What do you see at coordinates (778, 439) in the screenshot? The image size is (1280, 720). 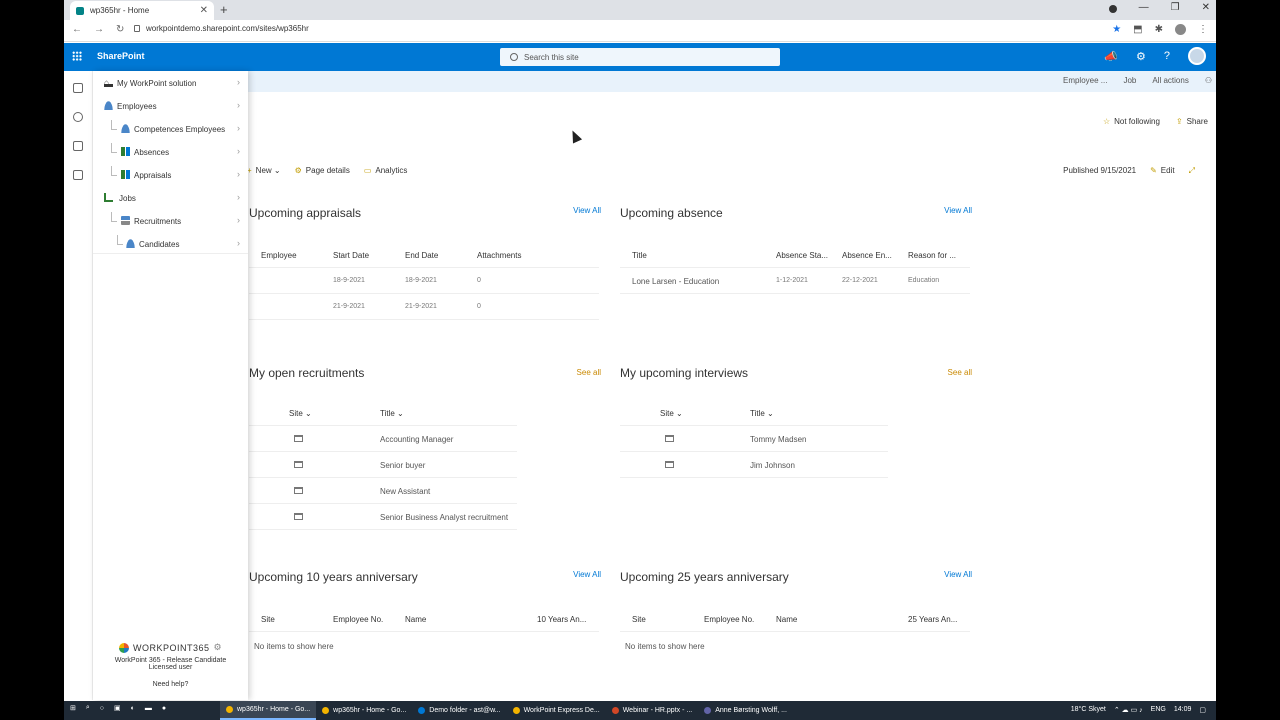 I see `cell-title: Tommy Madsen` at bounding box center [778, 439].